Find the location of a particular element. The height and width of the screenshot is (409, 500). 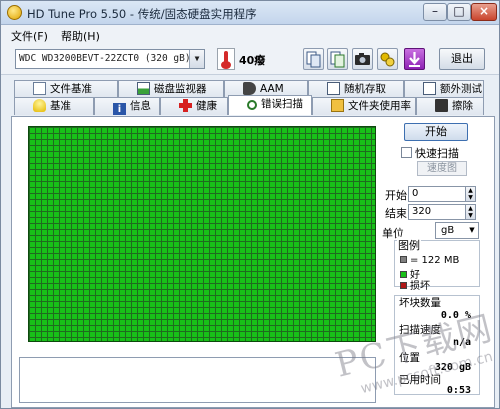

dice-chart-icon is located at coordinates (333, 88).